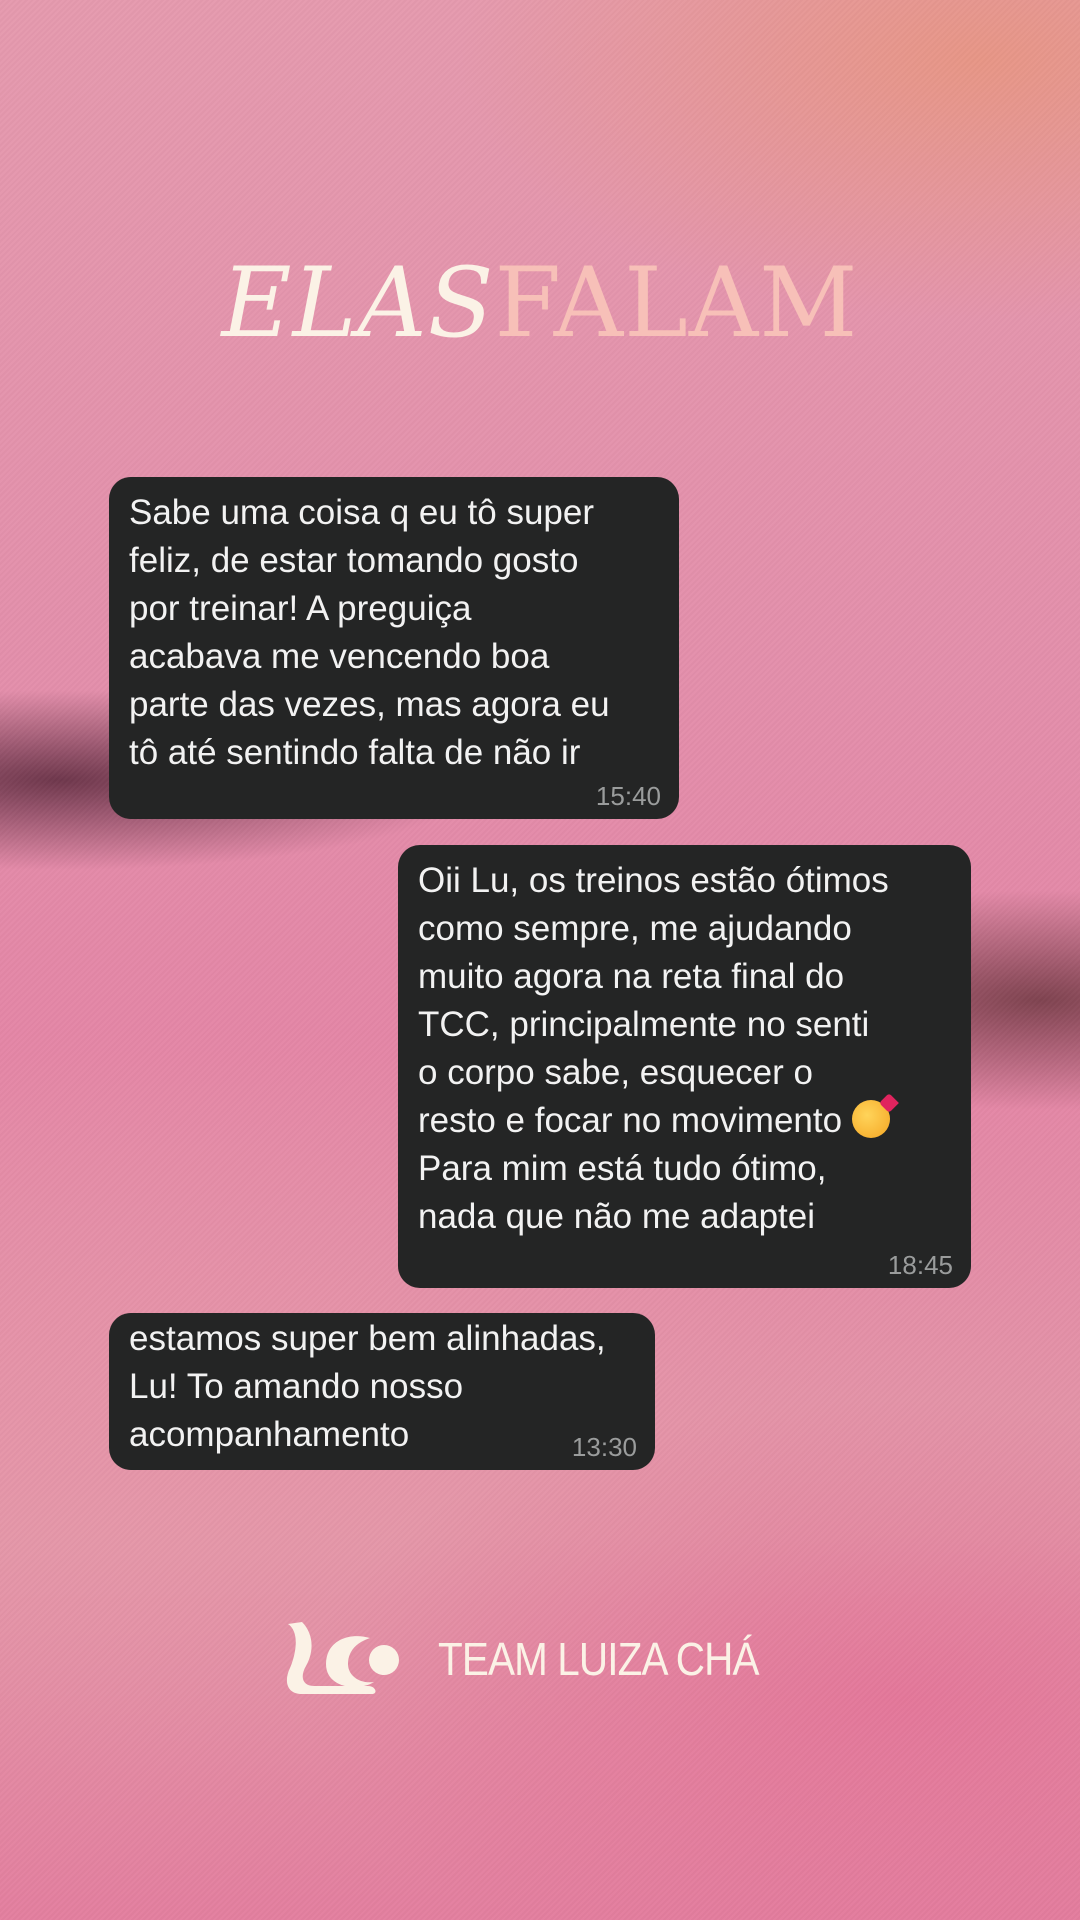 Image resolution: width=1080 pixels, height=1920 pixels. Describe the element at coordinates (598, 1659) in the screenshot. I see `brand-name: TEAM LUIZA CHÁ` at that location.